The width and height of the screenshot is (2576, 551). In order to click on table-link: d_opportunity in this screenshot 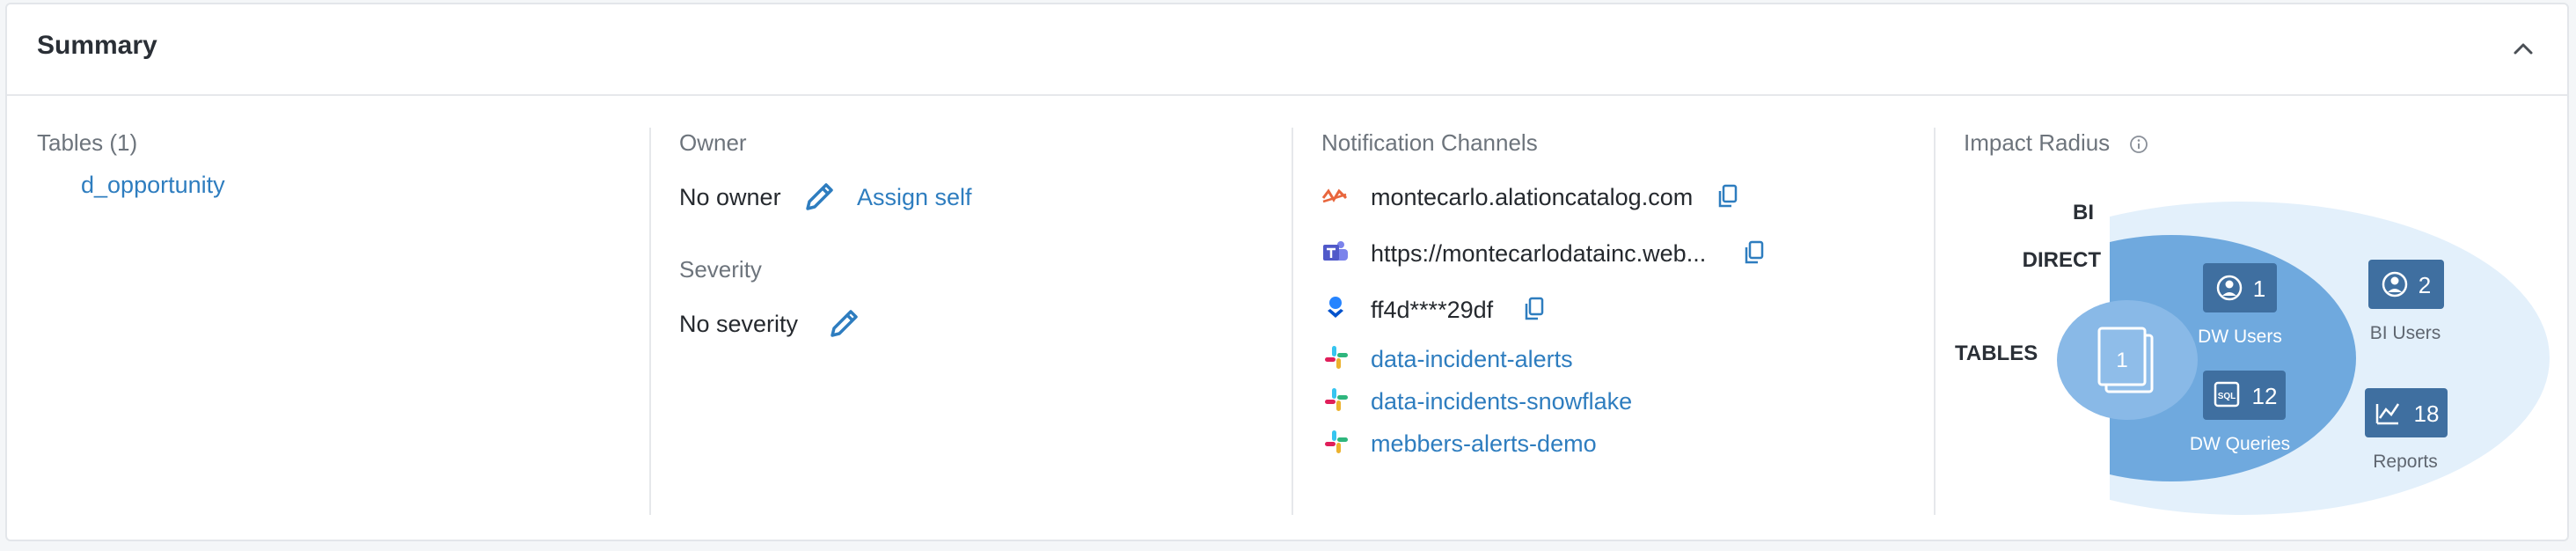, I will do `click(153, 185)`.